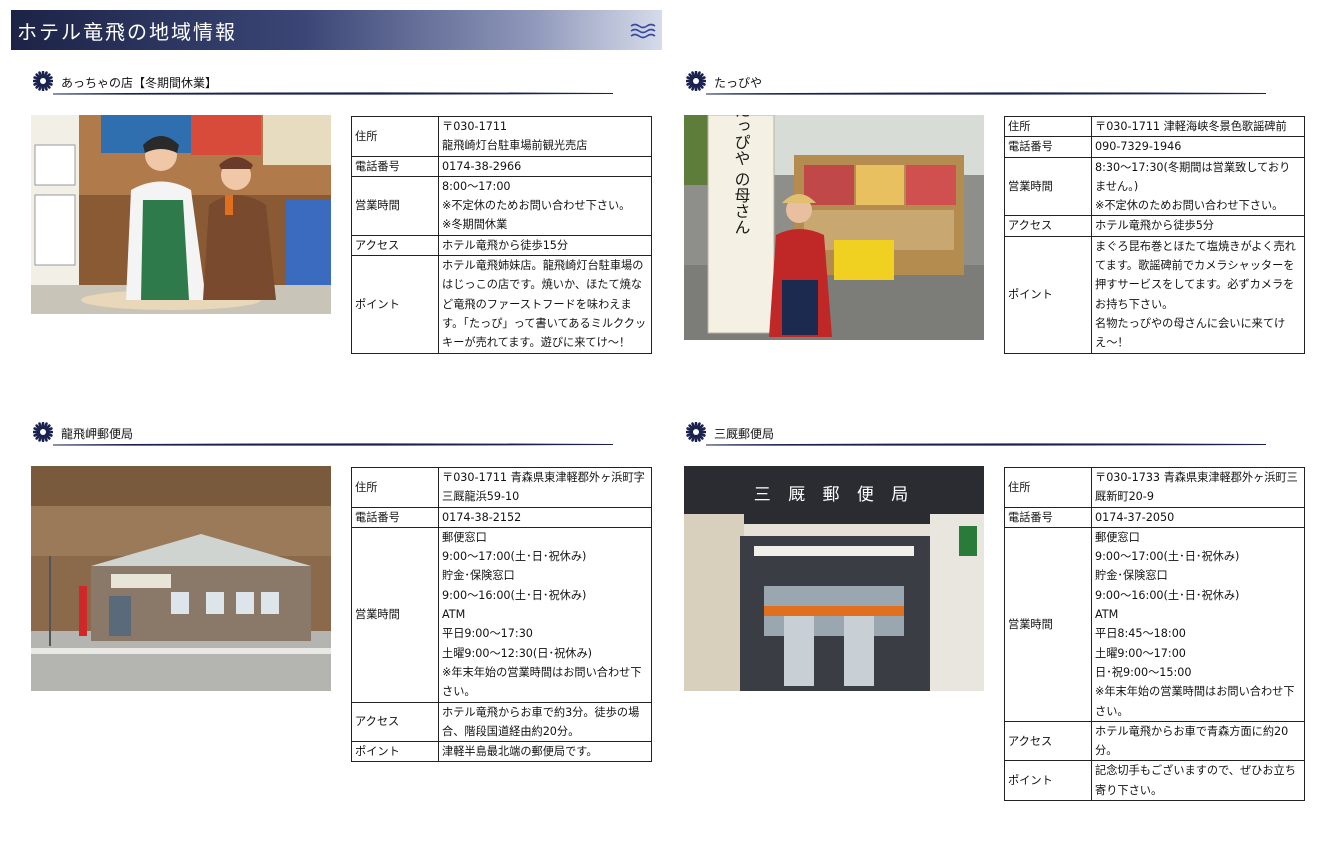 The height and width of the screenshot is (844, 1329). Describe the element at coordinates (976, 84) in the screenshot. I see `section-header-tappiya: たっぴや` at that location.